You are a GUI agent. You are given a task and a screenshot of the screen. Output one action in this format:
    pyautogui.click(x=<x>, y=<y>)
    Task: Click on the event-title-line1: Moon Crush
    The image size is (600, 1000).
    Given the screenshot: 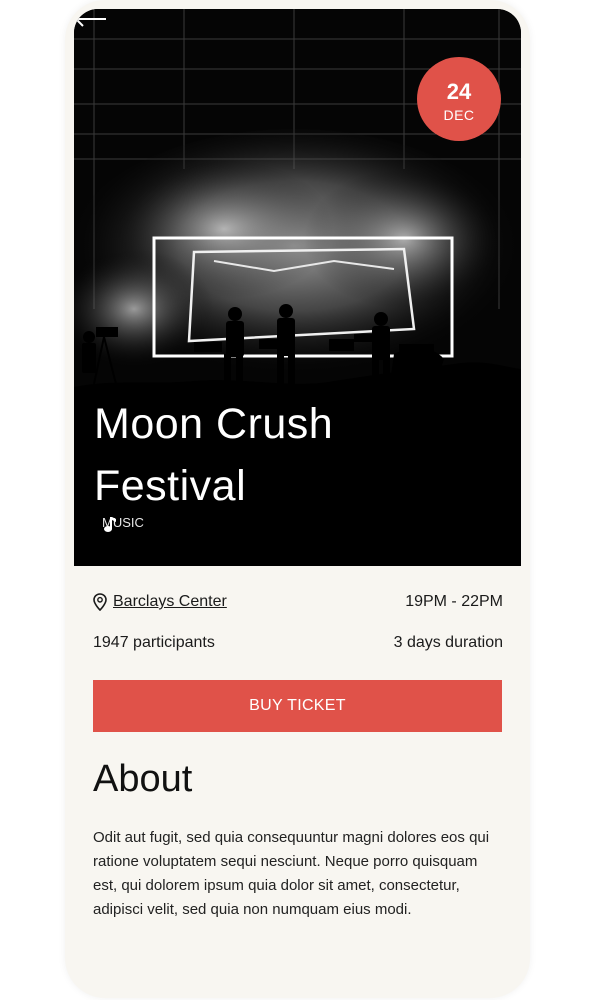 What is the action you would take?
    pyautogui.click(x=214, y=424)
    